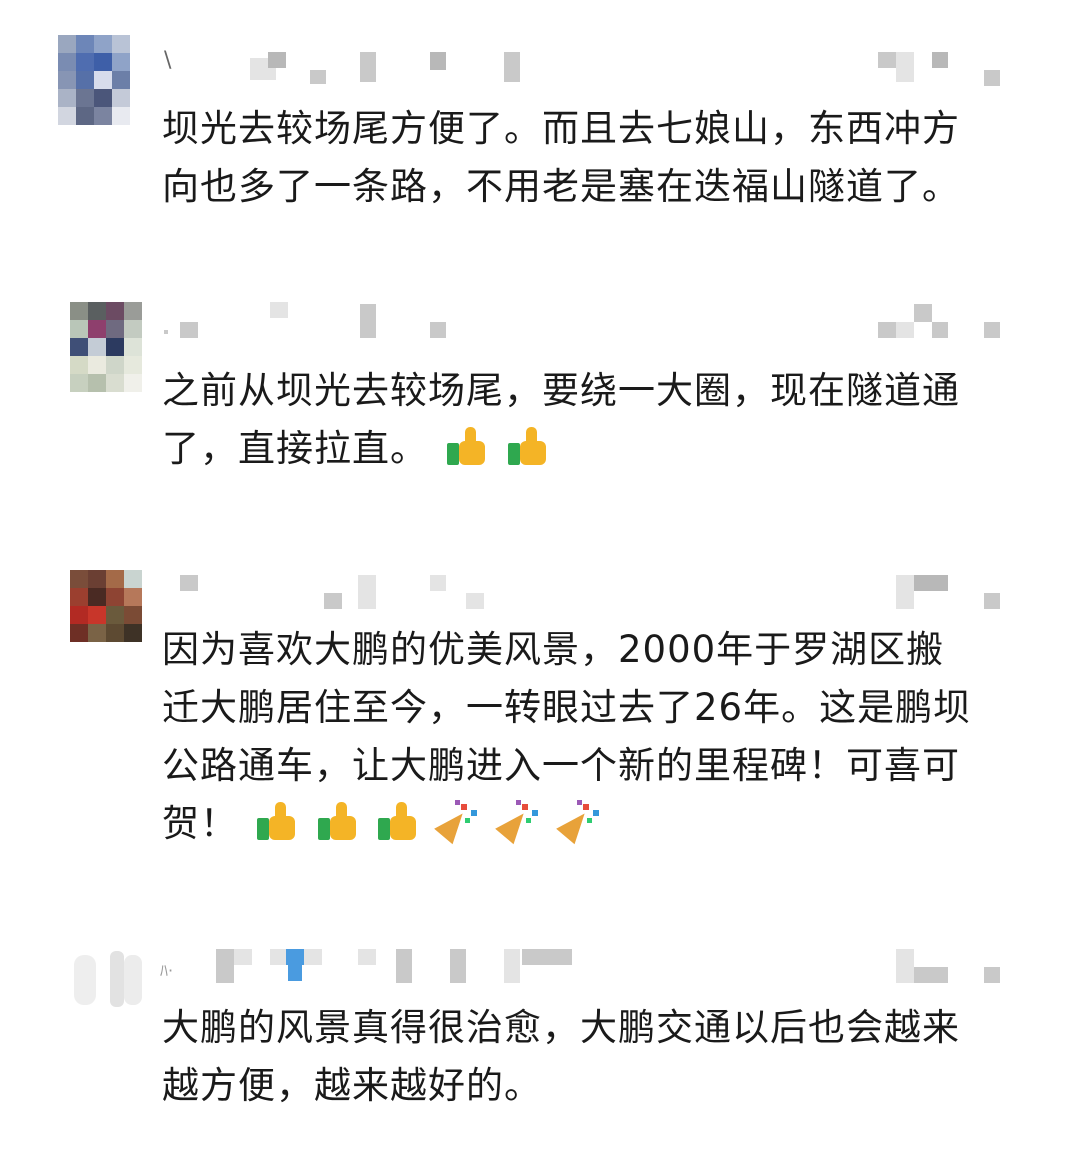 This screenshot has height=1162, width=1080. Describe the element at coordinates (352, 1085) in the screenshot. I see `comment-line: 越方便，越来越好的。` at that location.